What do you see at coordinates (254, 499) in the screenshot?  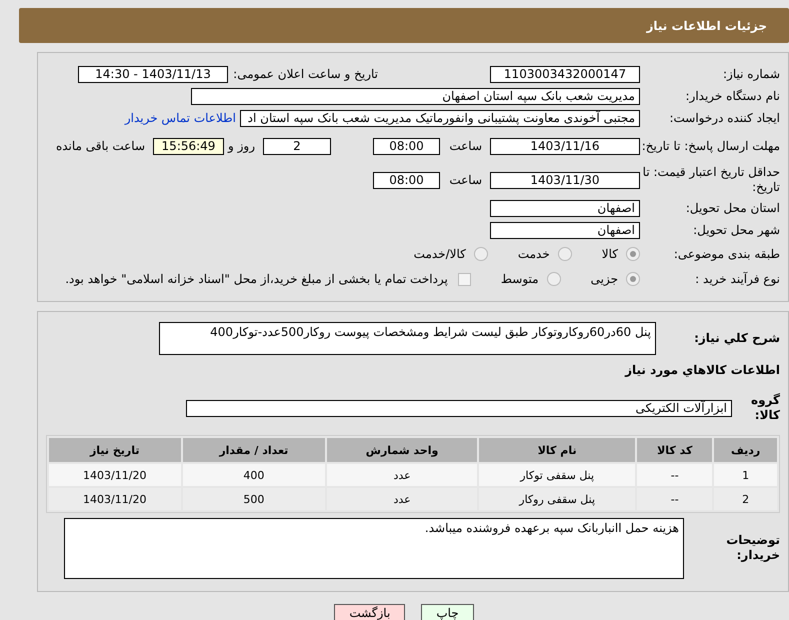 I see `table-cell: 500` at bounding box center [254, 499].